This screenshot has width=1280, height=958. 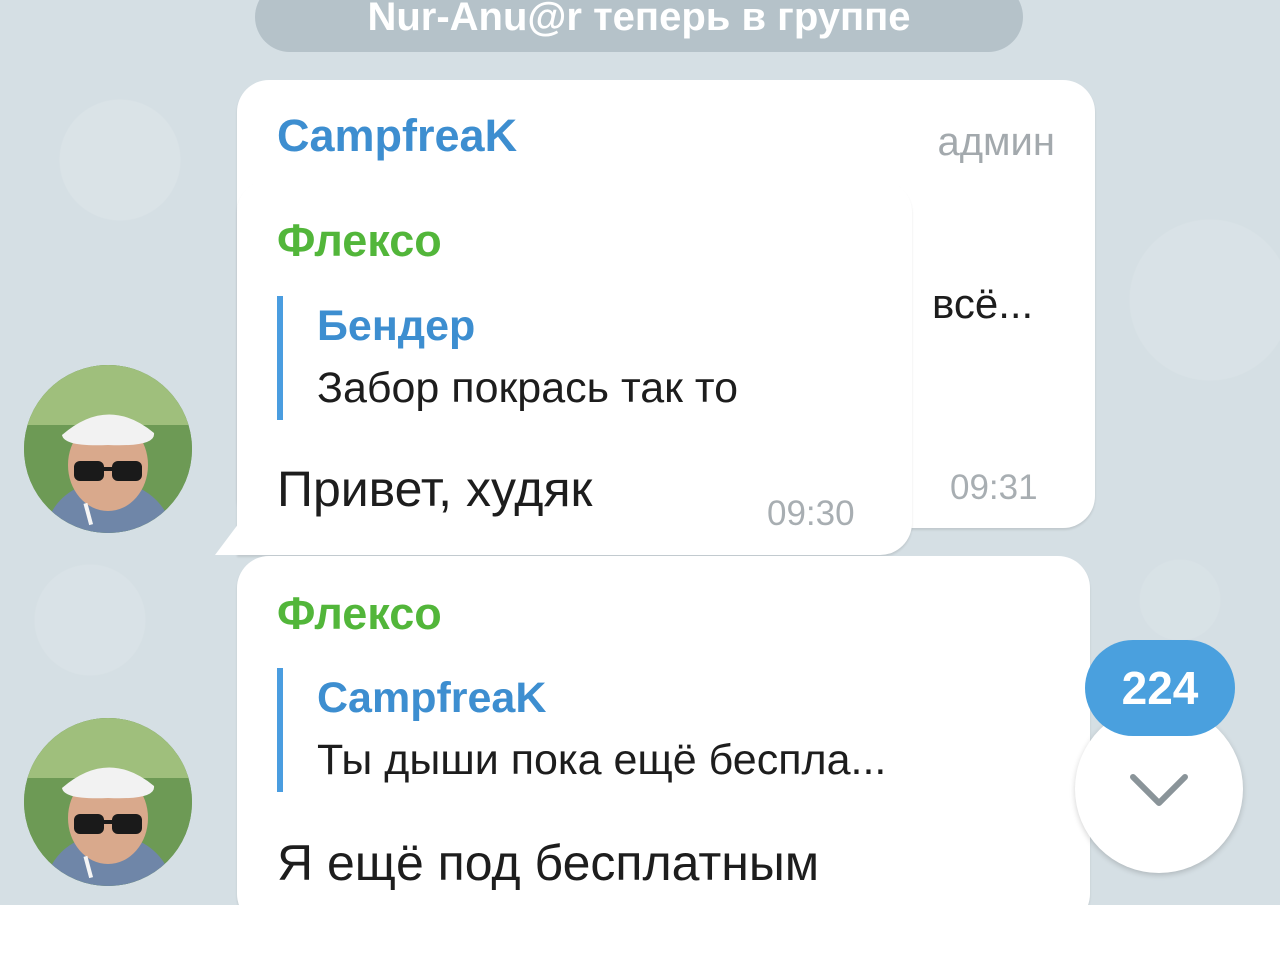 I want to click on admin-badge: админ, so click(x=996, y=142).